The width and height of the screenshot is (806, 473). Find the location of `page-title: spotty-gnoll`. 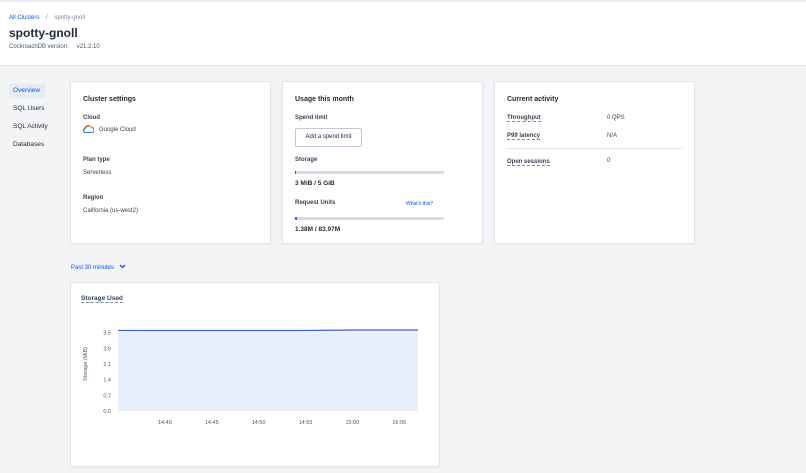

page-title: spotty-gnoll is located at coordinates (43, 33).